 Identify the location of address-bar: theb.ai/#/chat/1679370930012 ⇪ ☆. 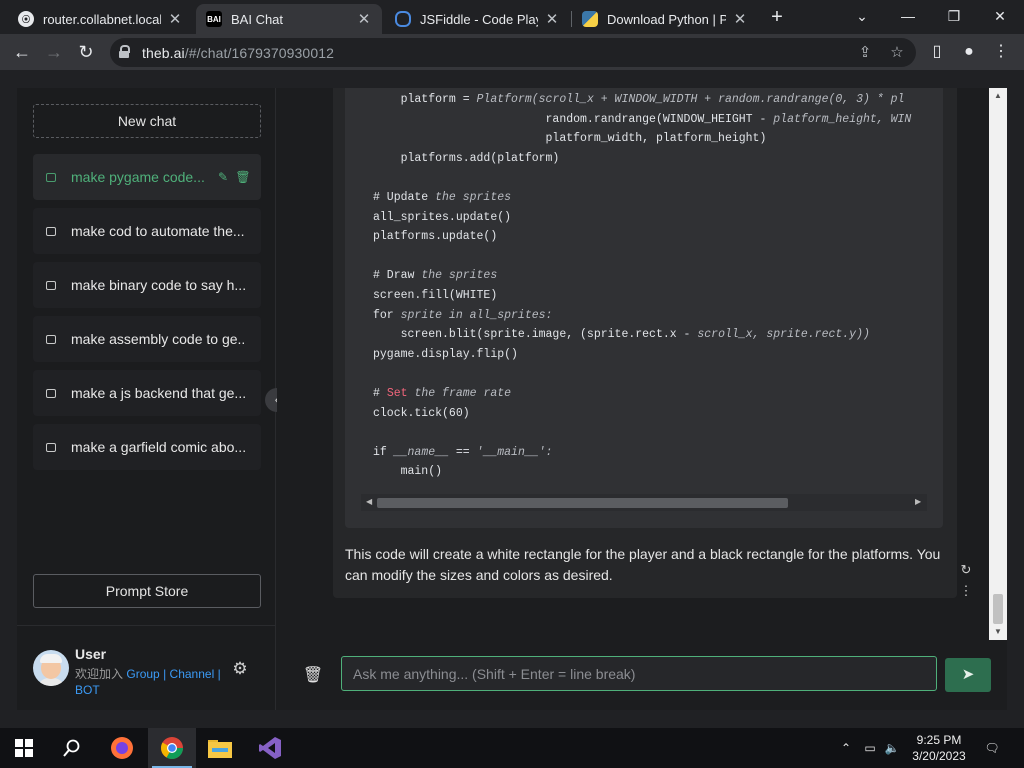
(513, 52).